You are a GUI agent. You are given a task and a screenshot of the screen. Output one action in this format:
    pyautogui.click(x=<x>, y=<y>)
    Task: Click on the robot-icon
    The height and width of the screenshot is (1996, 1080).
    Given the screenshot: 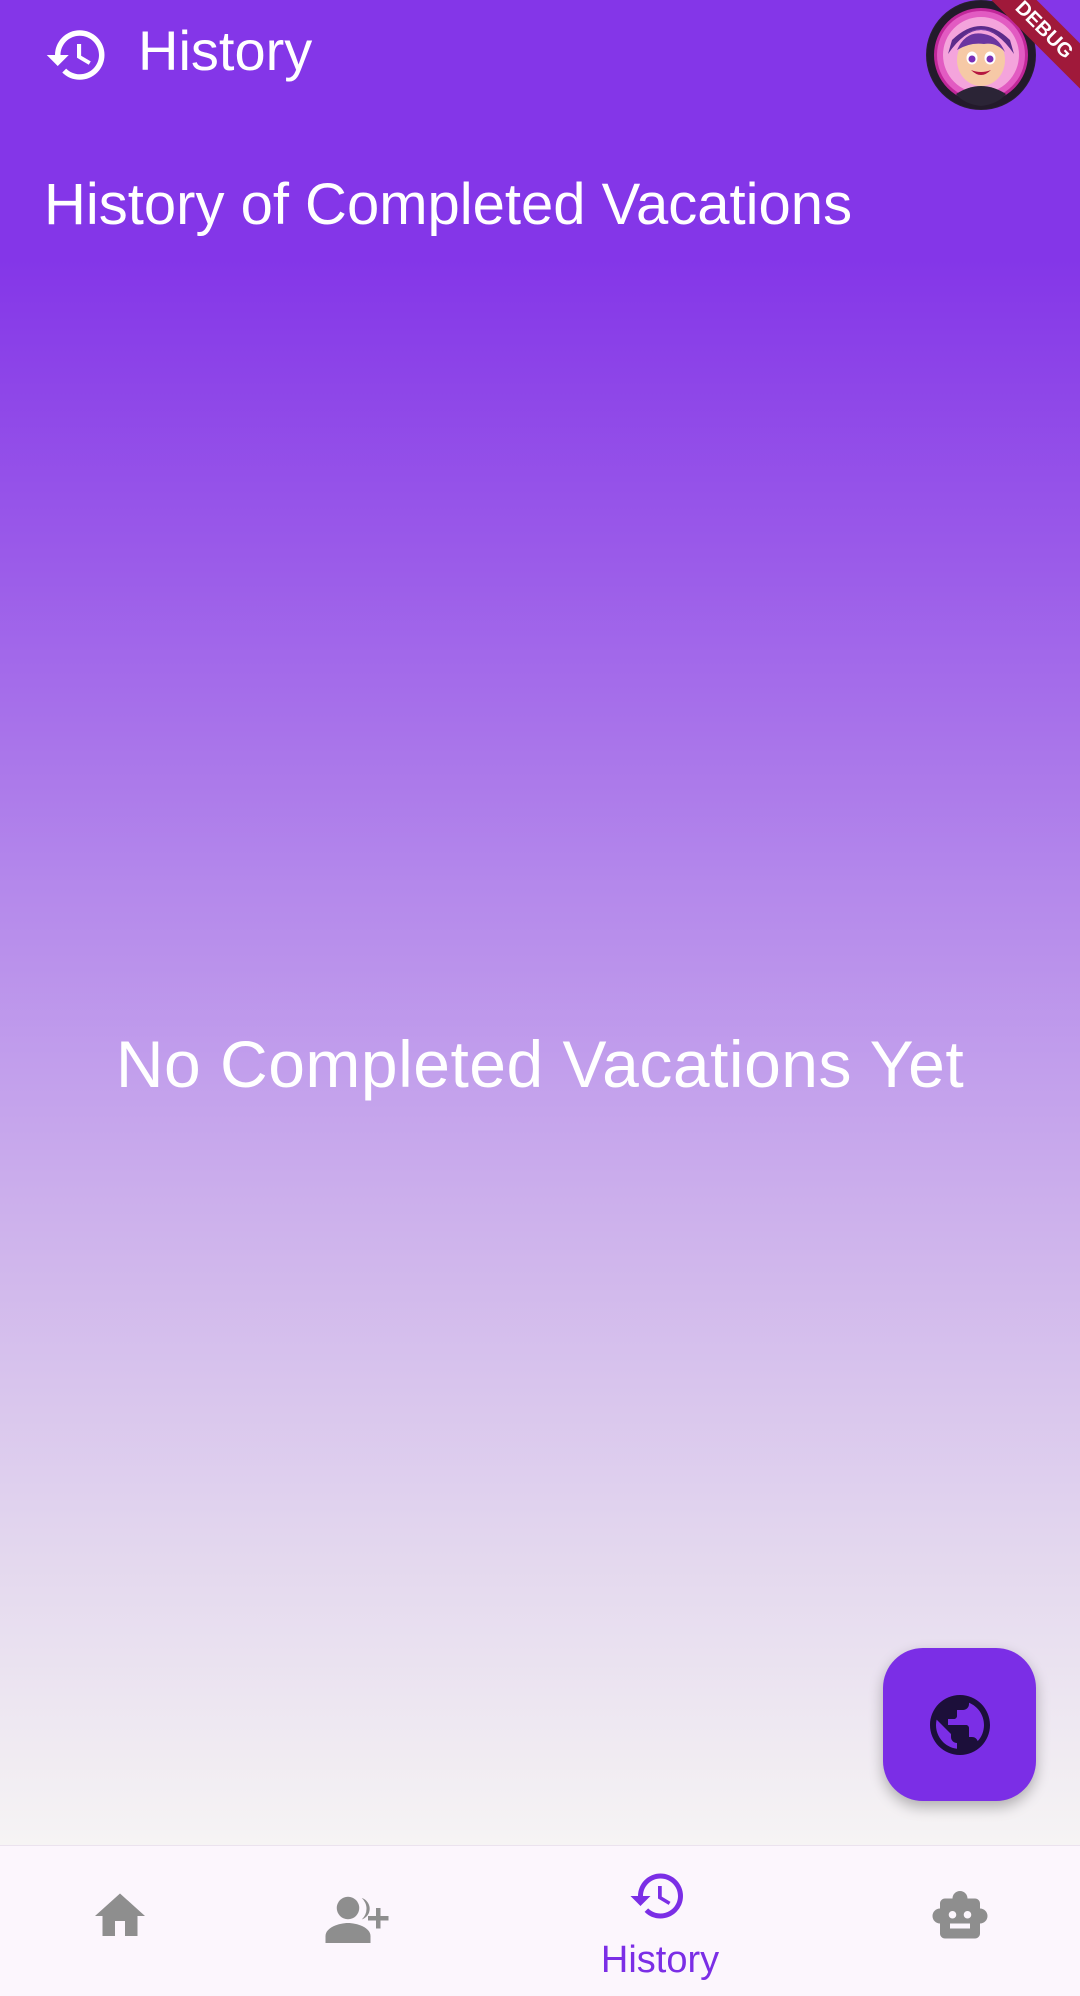 What is the action you would take?
    pyautogui.click(x=960, y=1915)
    